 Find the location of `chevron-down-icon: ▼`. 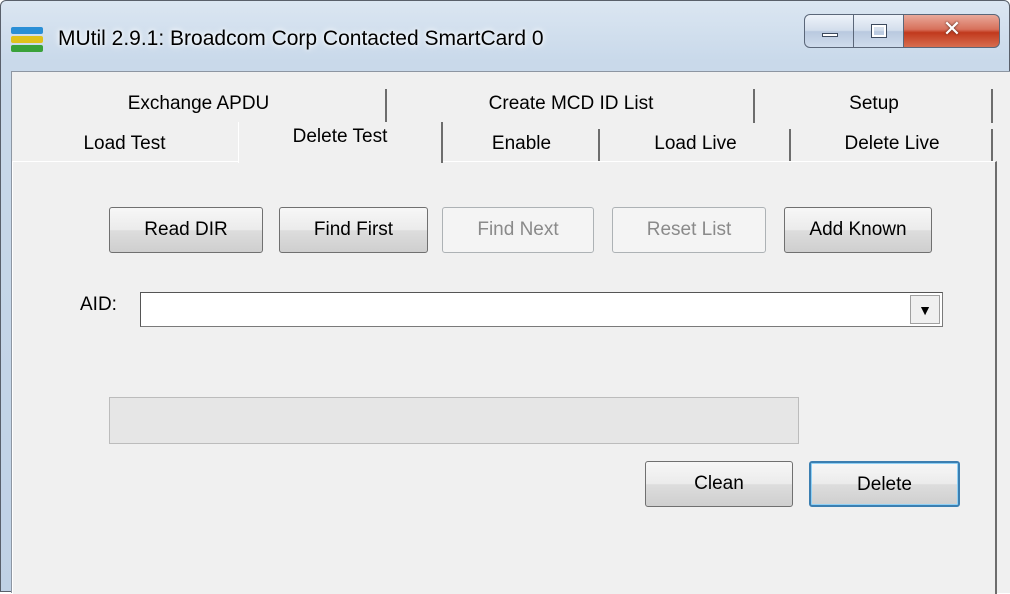

chevron-down-icon: ▼ is located at coordinates (925, 310).